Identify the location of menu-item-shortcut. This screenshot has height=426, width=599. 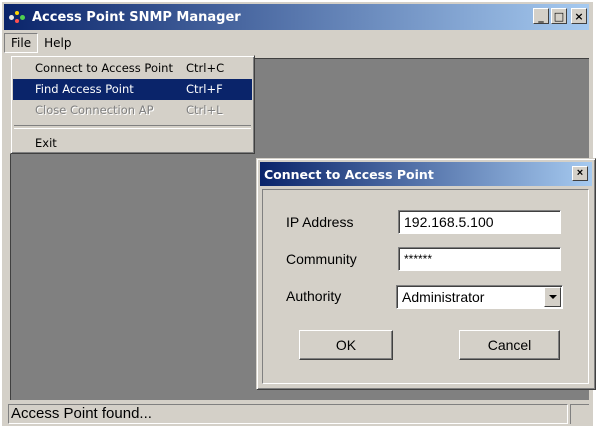
(214, 143).